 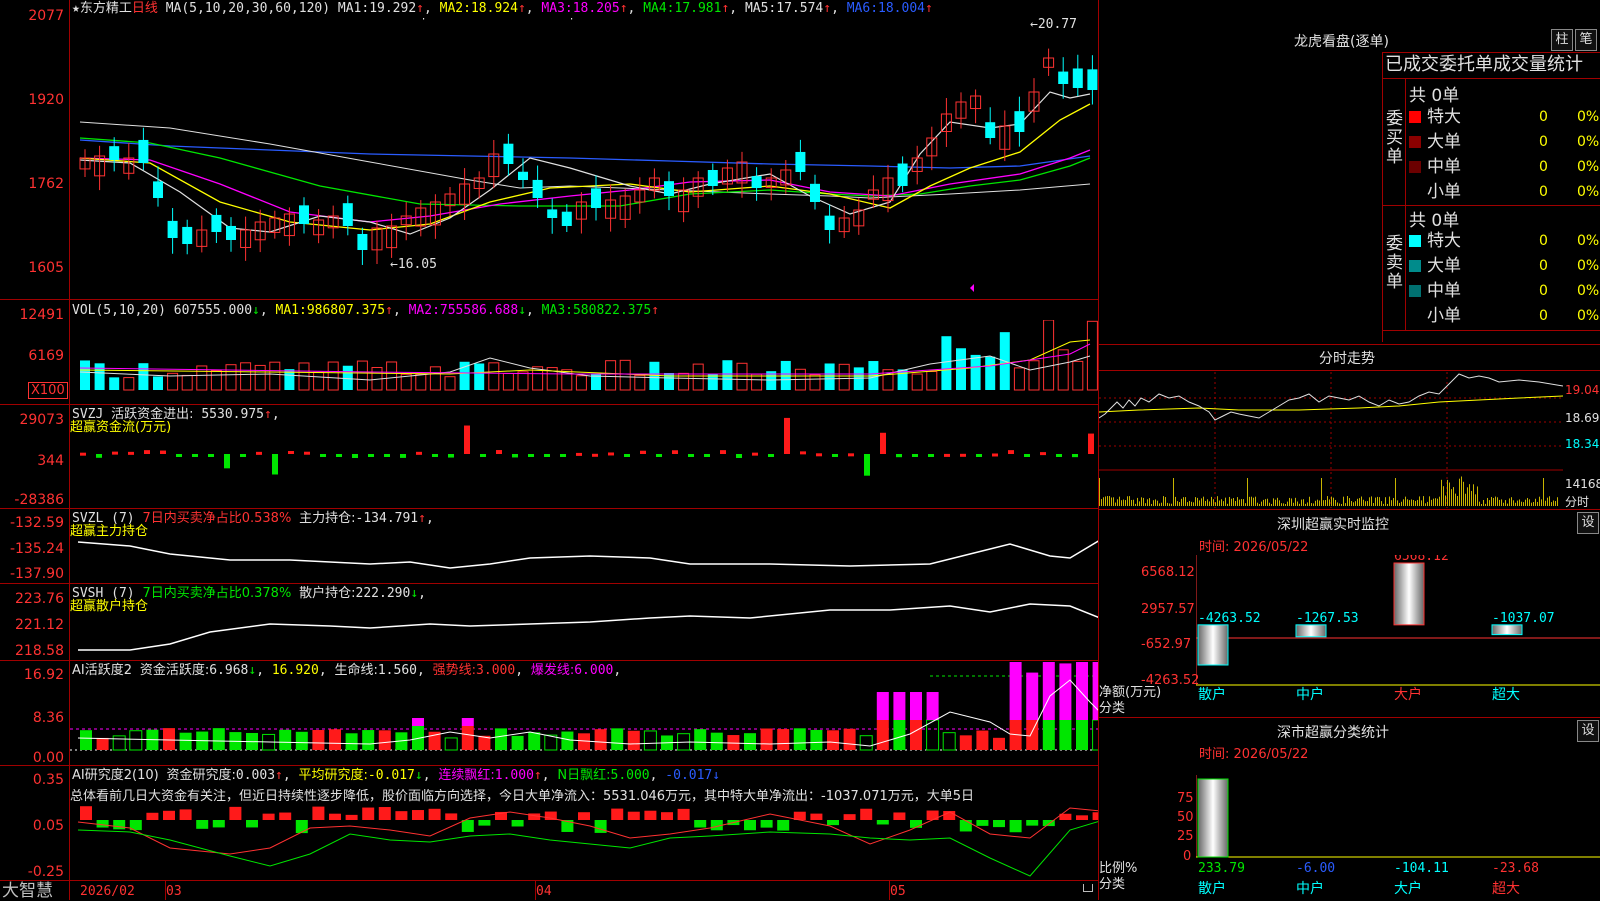 What do you see at coordinates (589, 820) in the screenshot?
I see `ai2-bars` at bounding box center [589, 820].